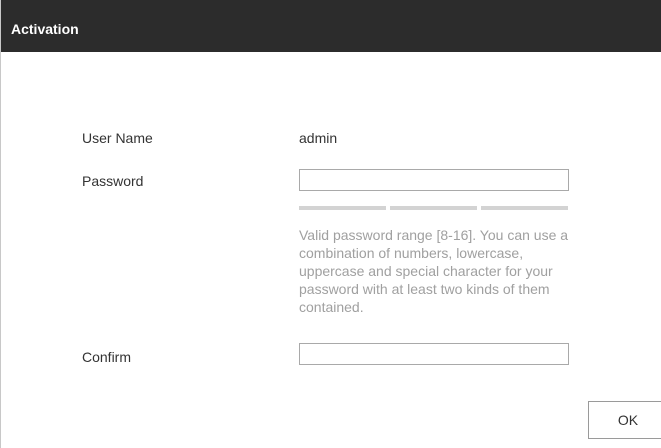  I want to click on password-strength-segment-weak, so click(342, 208).